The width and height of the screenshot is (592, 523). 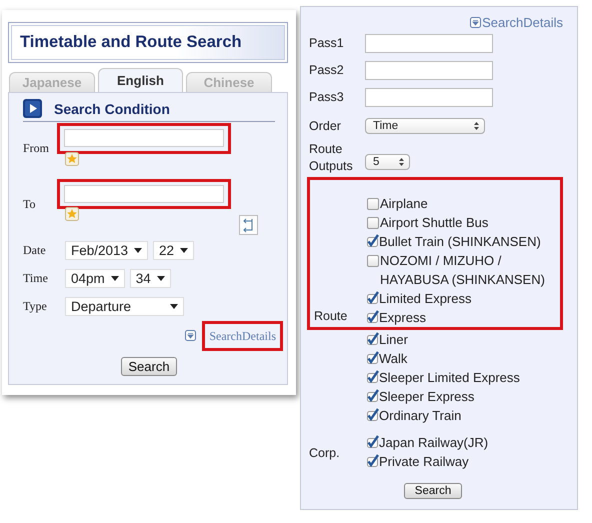 I want to click on field-label: Type, so click(x=35, y=306).